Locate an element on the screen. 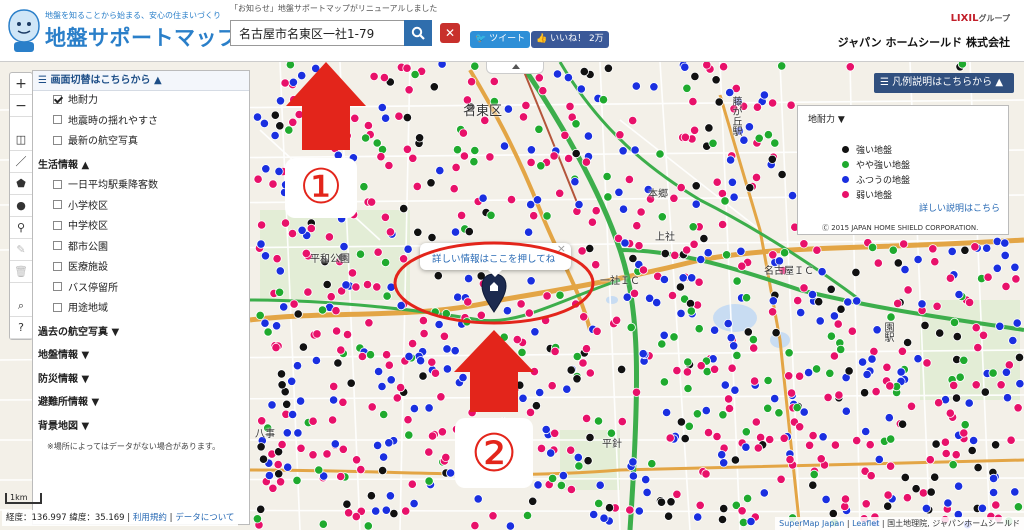 This screenshot has height=530, width=1024. life-option: 小学校区 is located at coordinates (141, 207).